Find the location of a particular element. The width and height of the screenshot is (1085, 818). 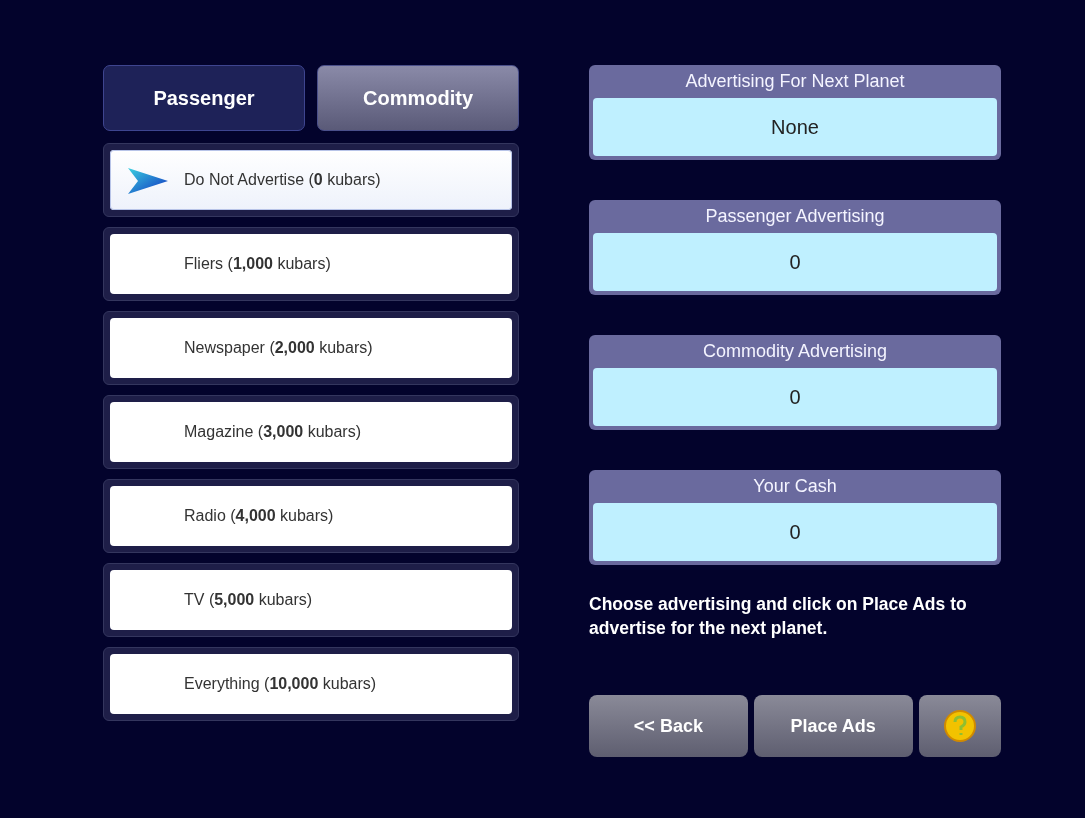

panel-title: Your Cash is located at coordinates (795, 486).